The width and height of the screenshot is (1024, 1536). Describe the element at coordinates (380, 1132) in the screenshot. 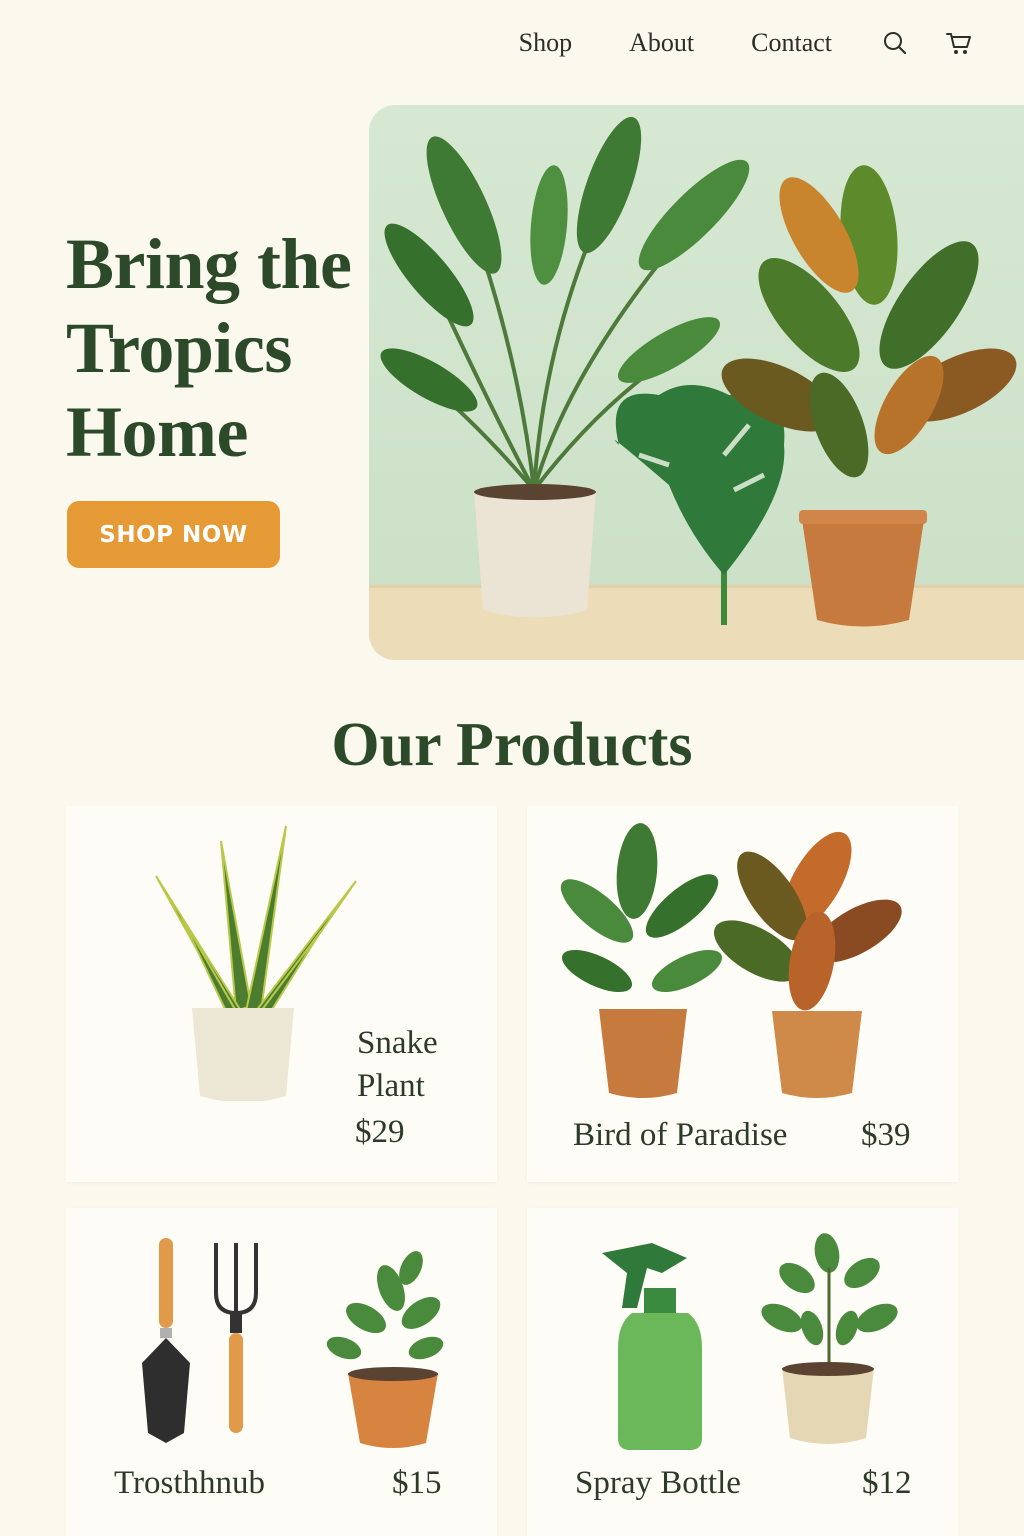

I see `product-price: $29` at that location.